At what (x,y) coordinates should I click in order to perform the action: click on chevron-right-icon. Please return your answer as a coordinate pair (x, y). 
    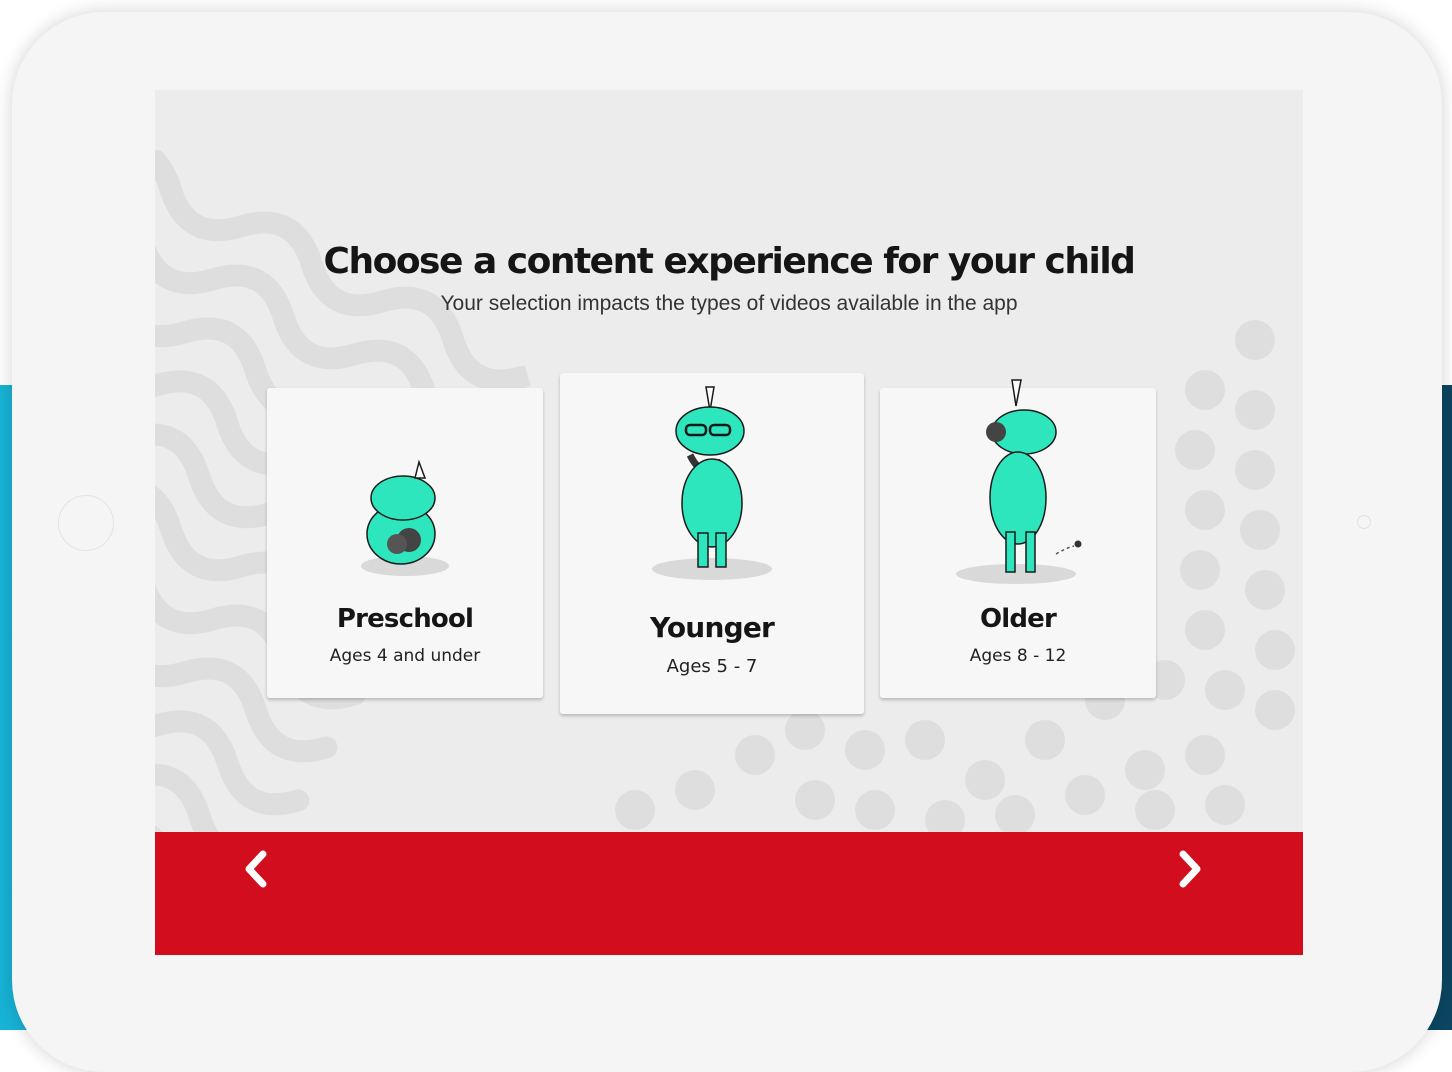
    Looking at the image, I should click on (1191, 869).